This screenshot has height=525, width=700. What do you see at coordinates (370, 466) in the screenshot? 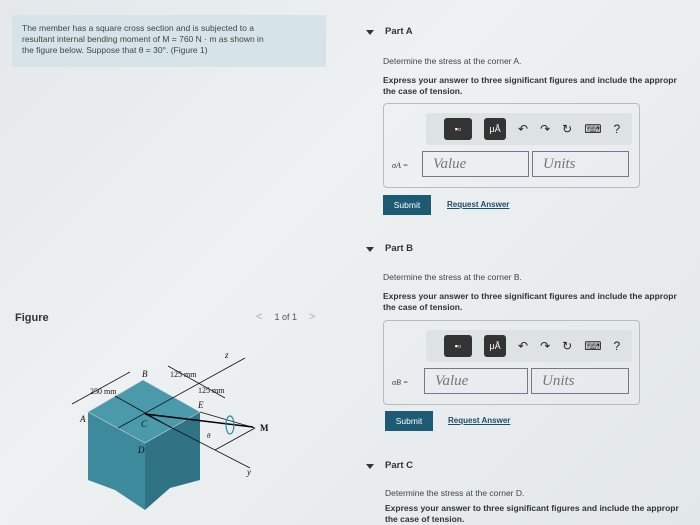
I see `collapse-part-c-icon` at bounding box center [370, 466].